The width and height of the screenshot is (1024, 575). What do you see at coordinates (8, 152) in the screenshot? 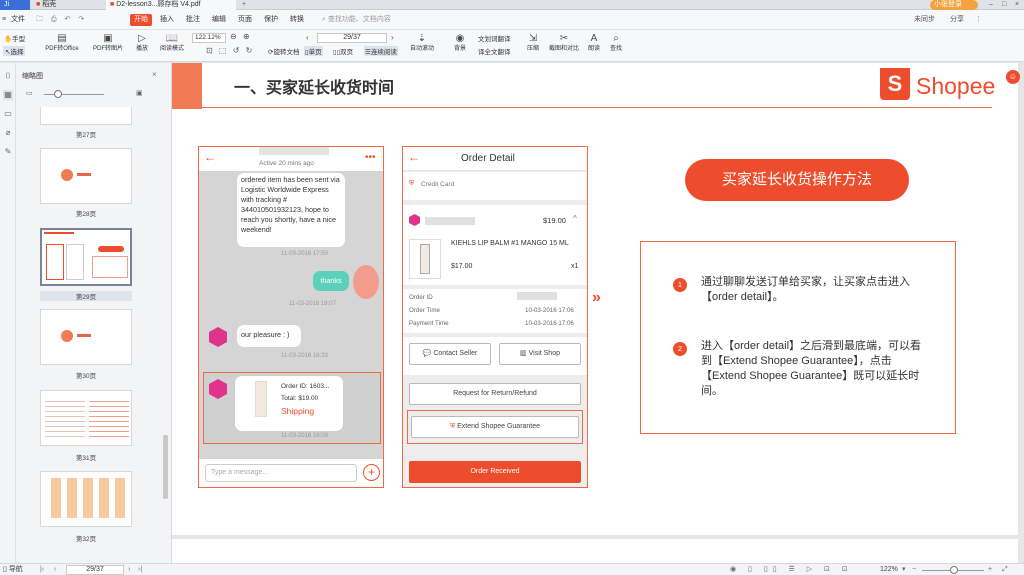
I see `stamp-icon: ✎` at bounding box center [8, 152].